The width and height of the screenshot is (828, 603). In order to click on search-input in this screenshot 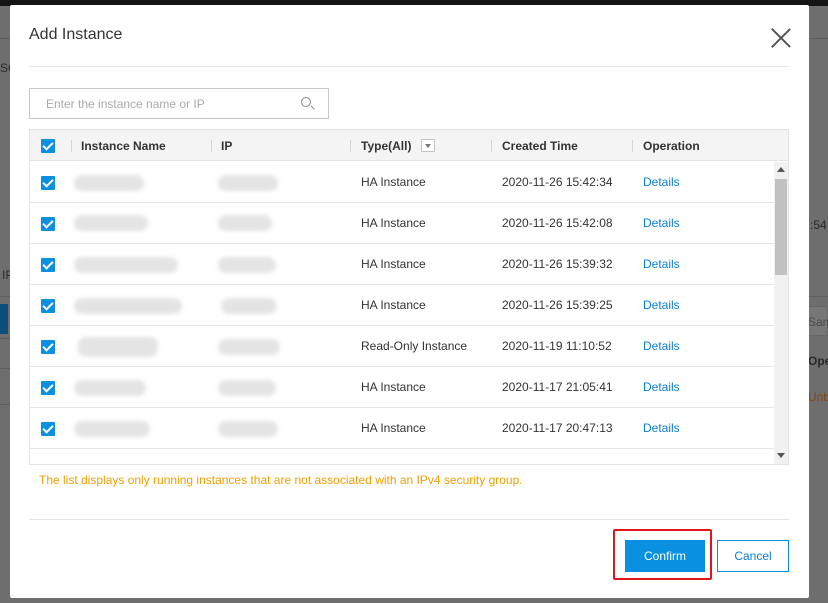, I will do `click(160, 103)`.